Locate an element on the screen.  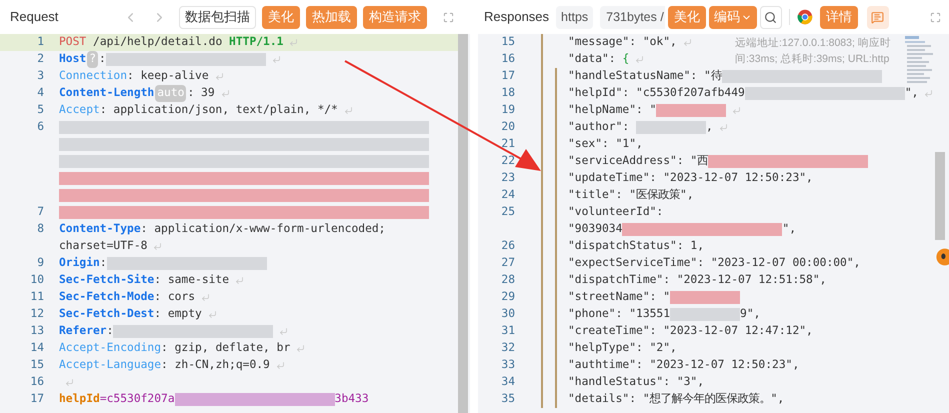
code-text: "data": is located at coordinates (592, 59).